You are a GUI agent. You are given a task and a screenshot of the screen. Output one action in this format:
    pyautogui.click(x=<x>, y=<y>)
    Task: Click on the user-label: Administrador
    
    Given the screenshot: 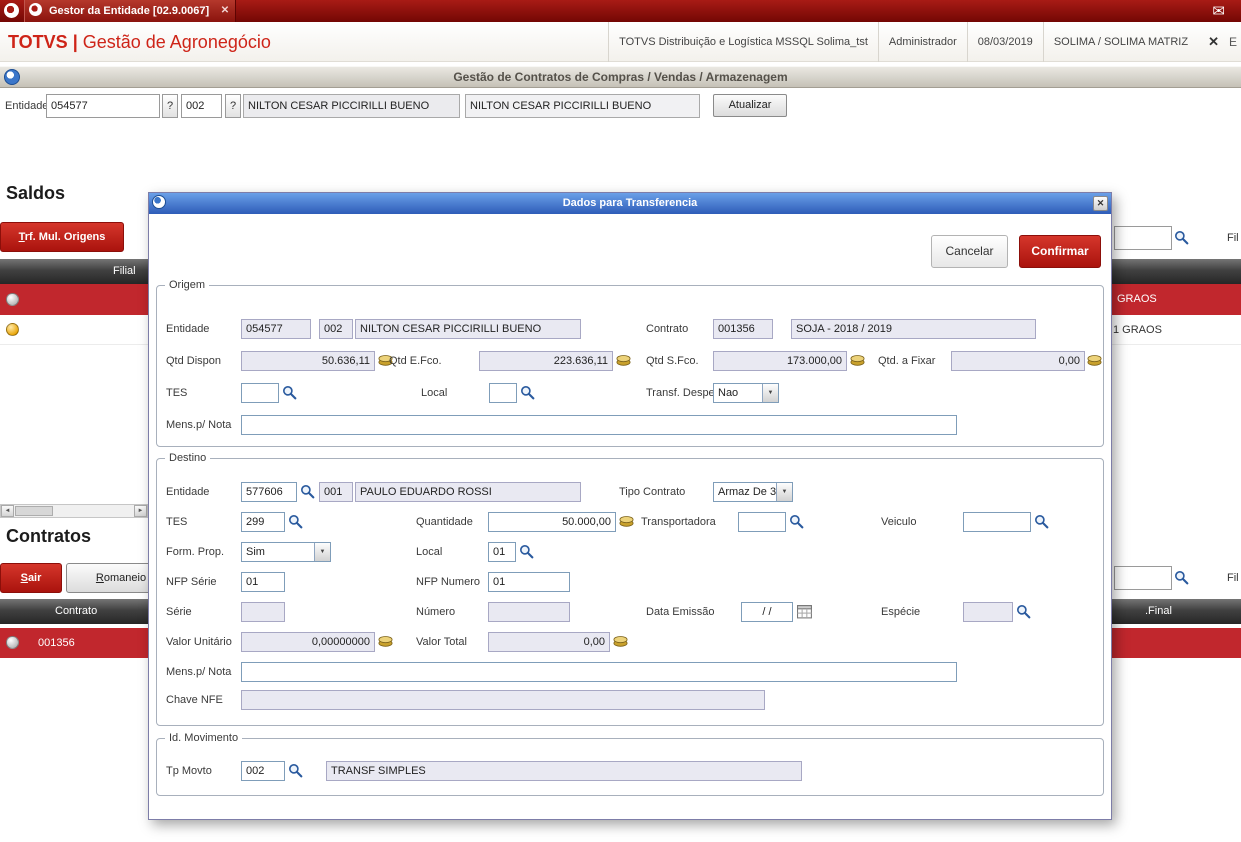 What is the action you would take?
    pyautogui.click(x=922, y=42)
    